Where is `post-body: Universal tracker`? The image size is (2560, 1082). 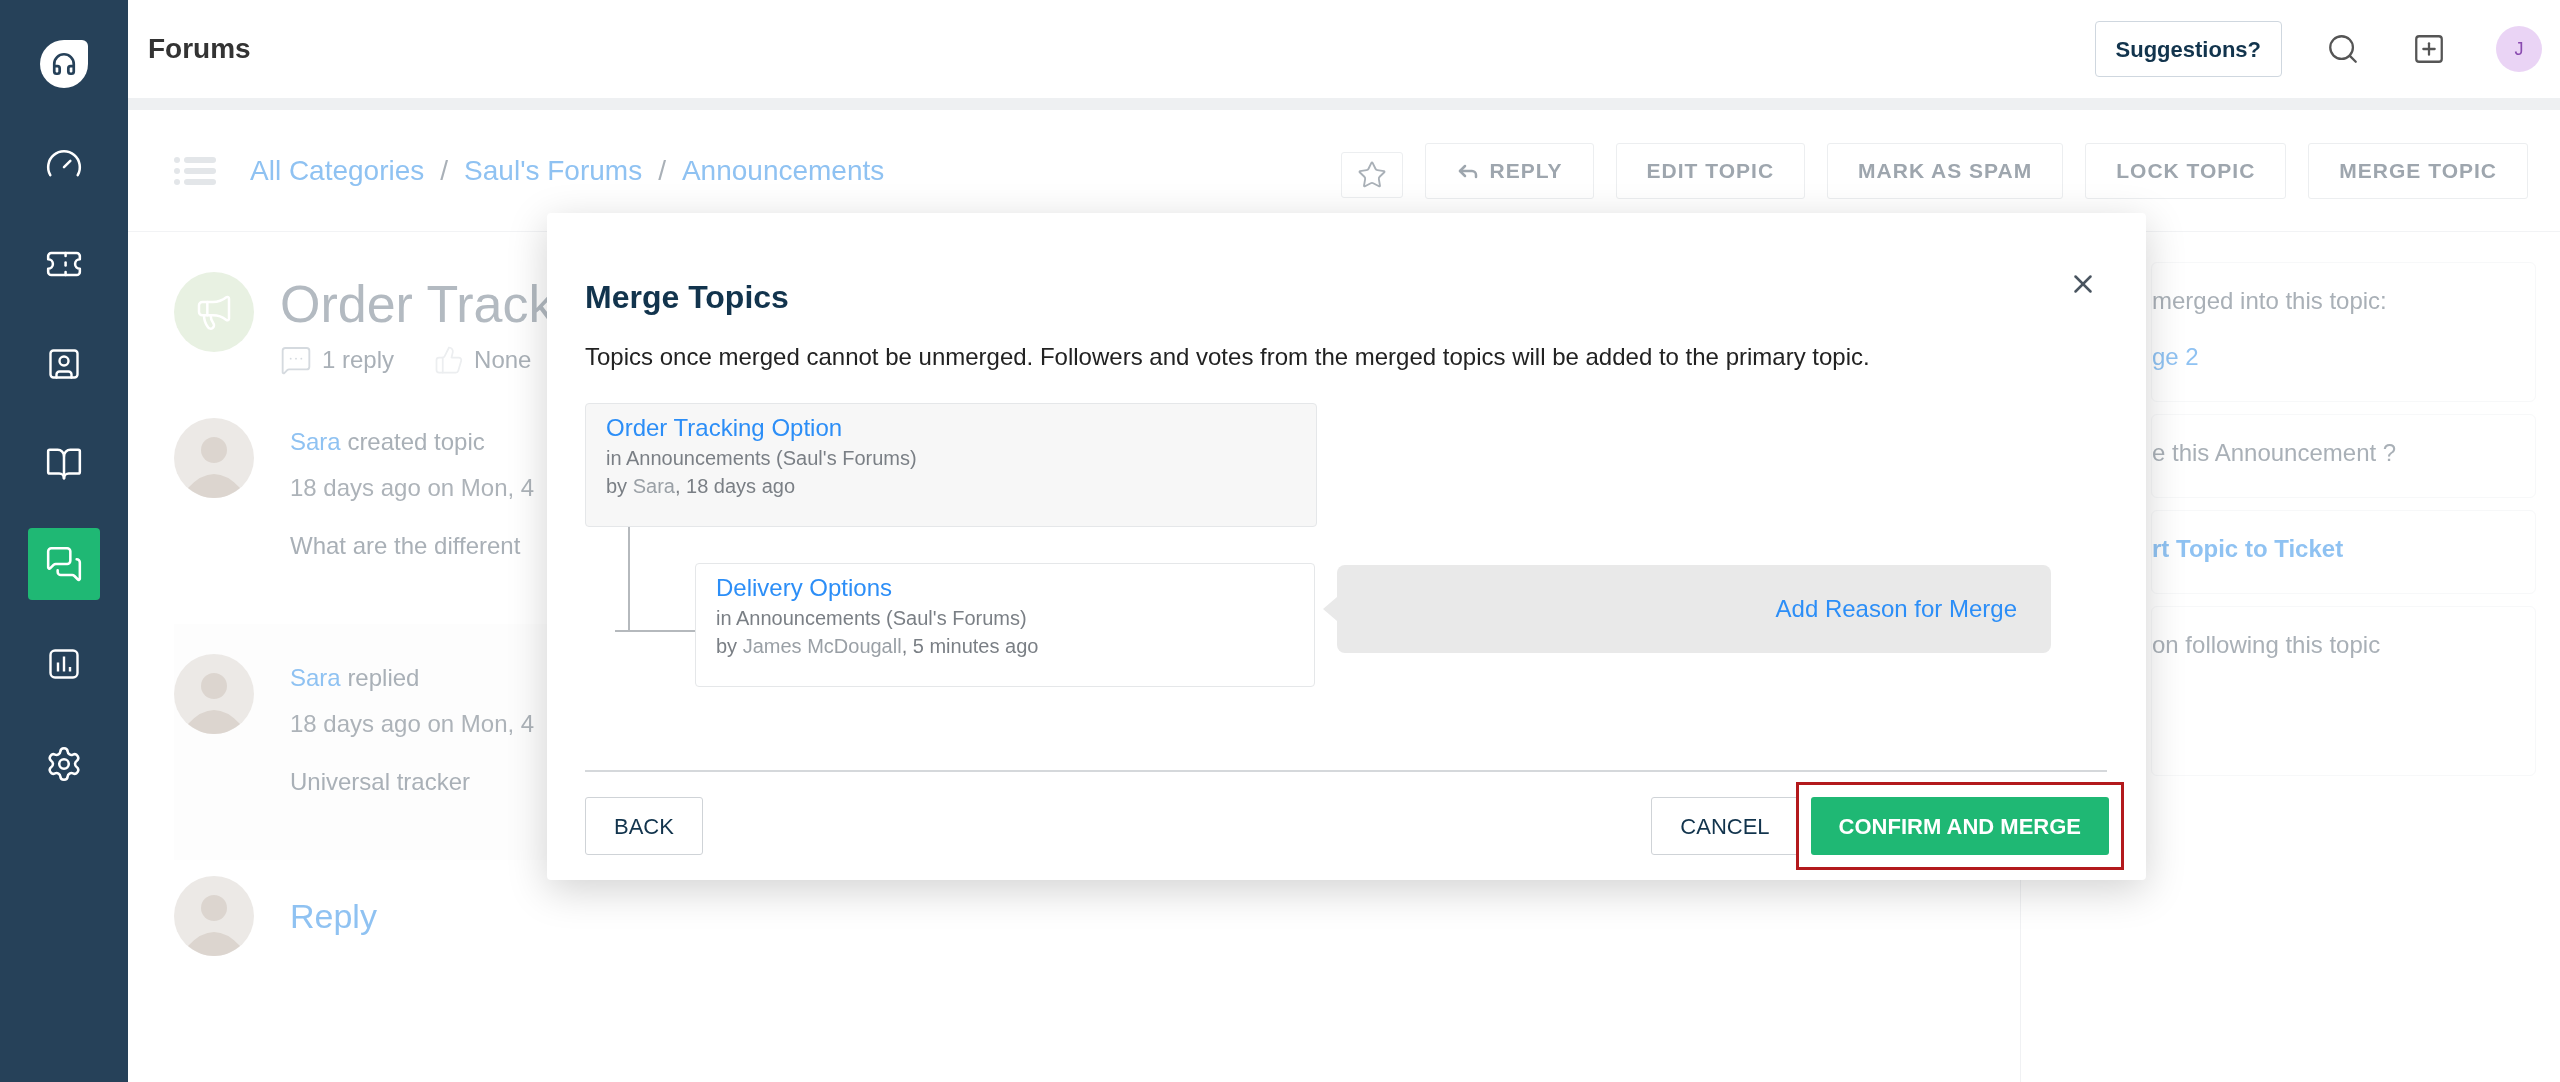
post-body: Universal tracker is located at coordinates (381, 782).